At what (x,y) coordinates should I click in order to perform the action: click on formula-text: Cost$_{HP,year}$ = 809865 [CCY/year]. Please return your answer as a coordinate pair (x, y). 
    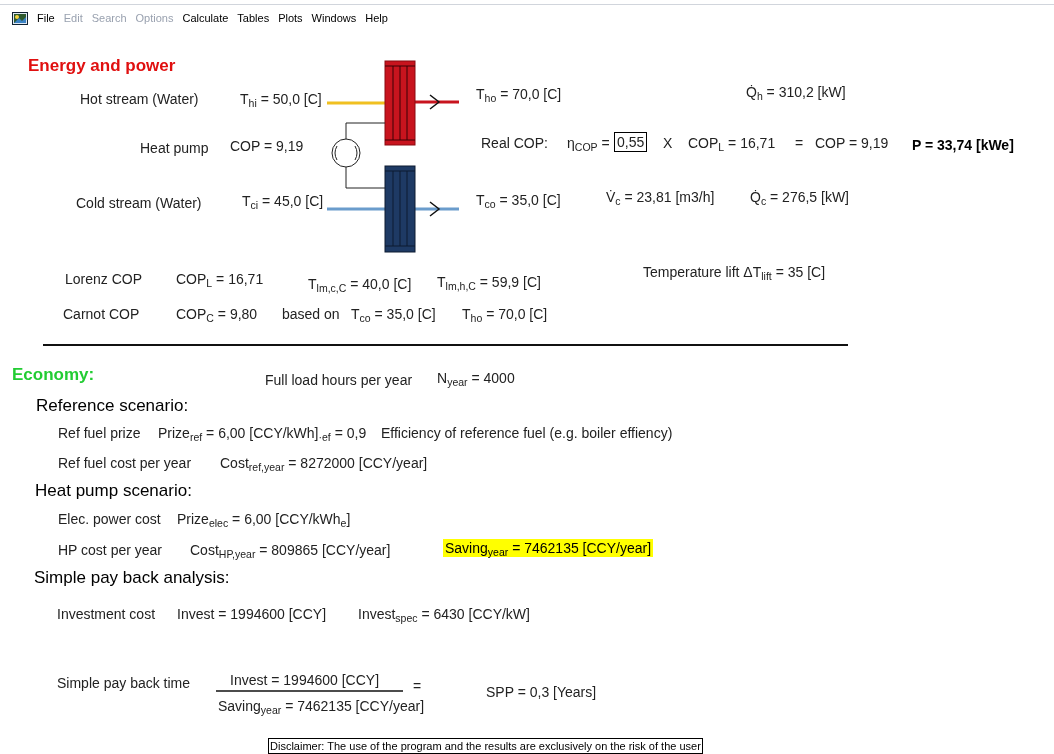
    Looking at the image, I should click on (290, 550).